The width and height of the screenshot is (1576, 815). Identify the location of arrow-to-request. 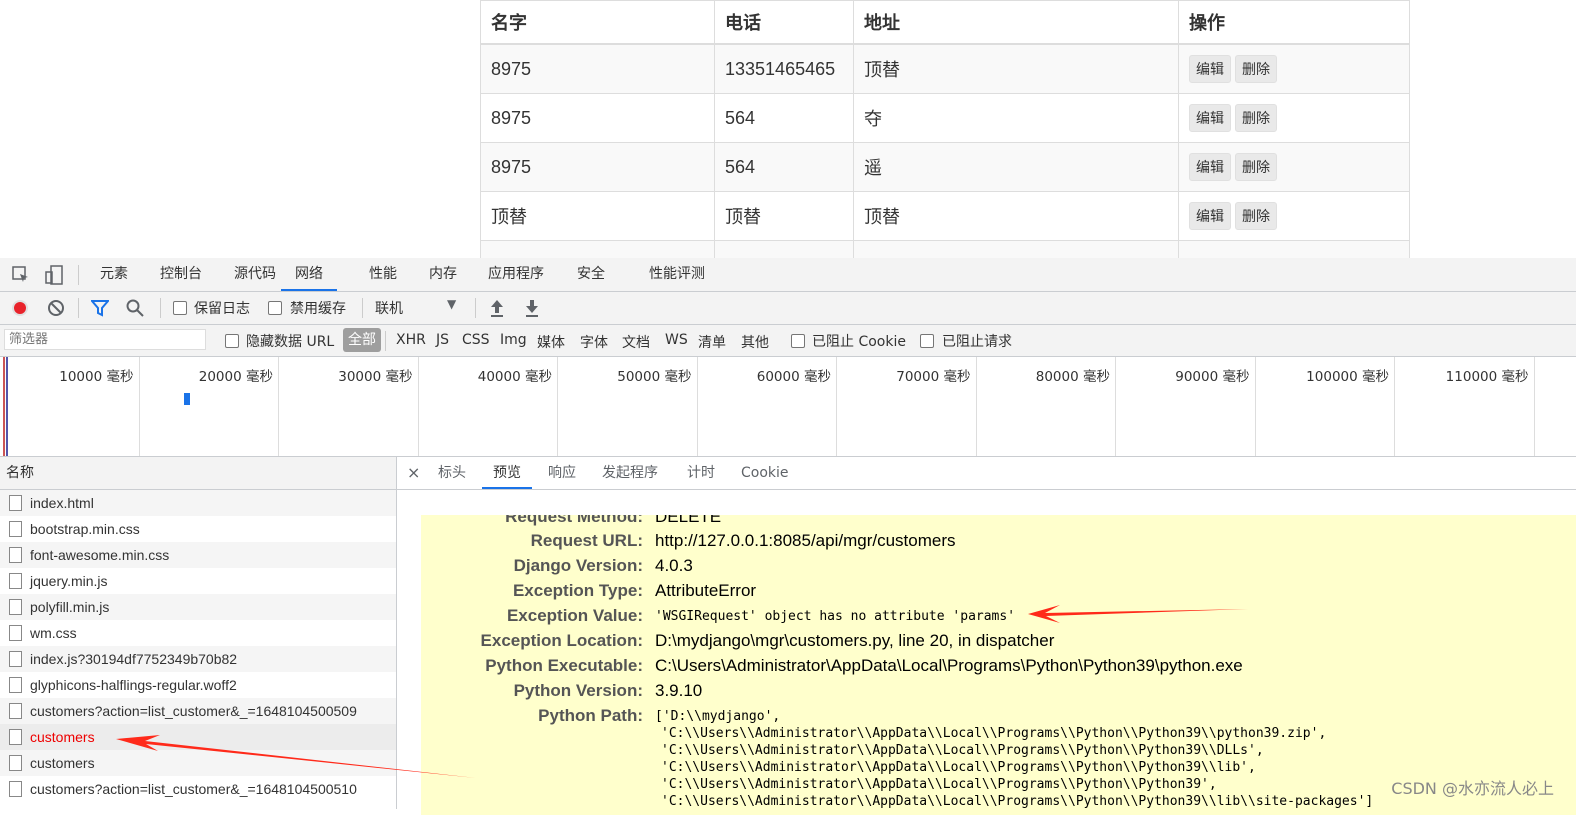
(296, 756).